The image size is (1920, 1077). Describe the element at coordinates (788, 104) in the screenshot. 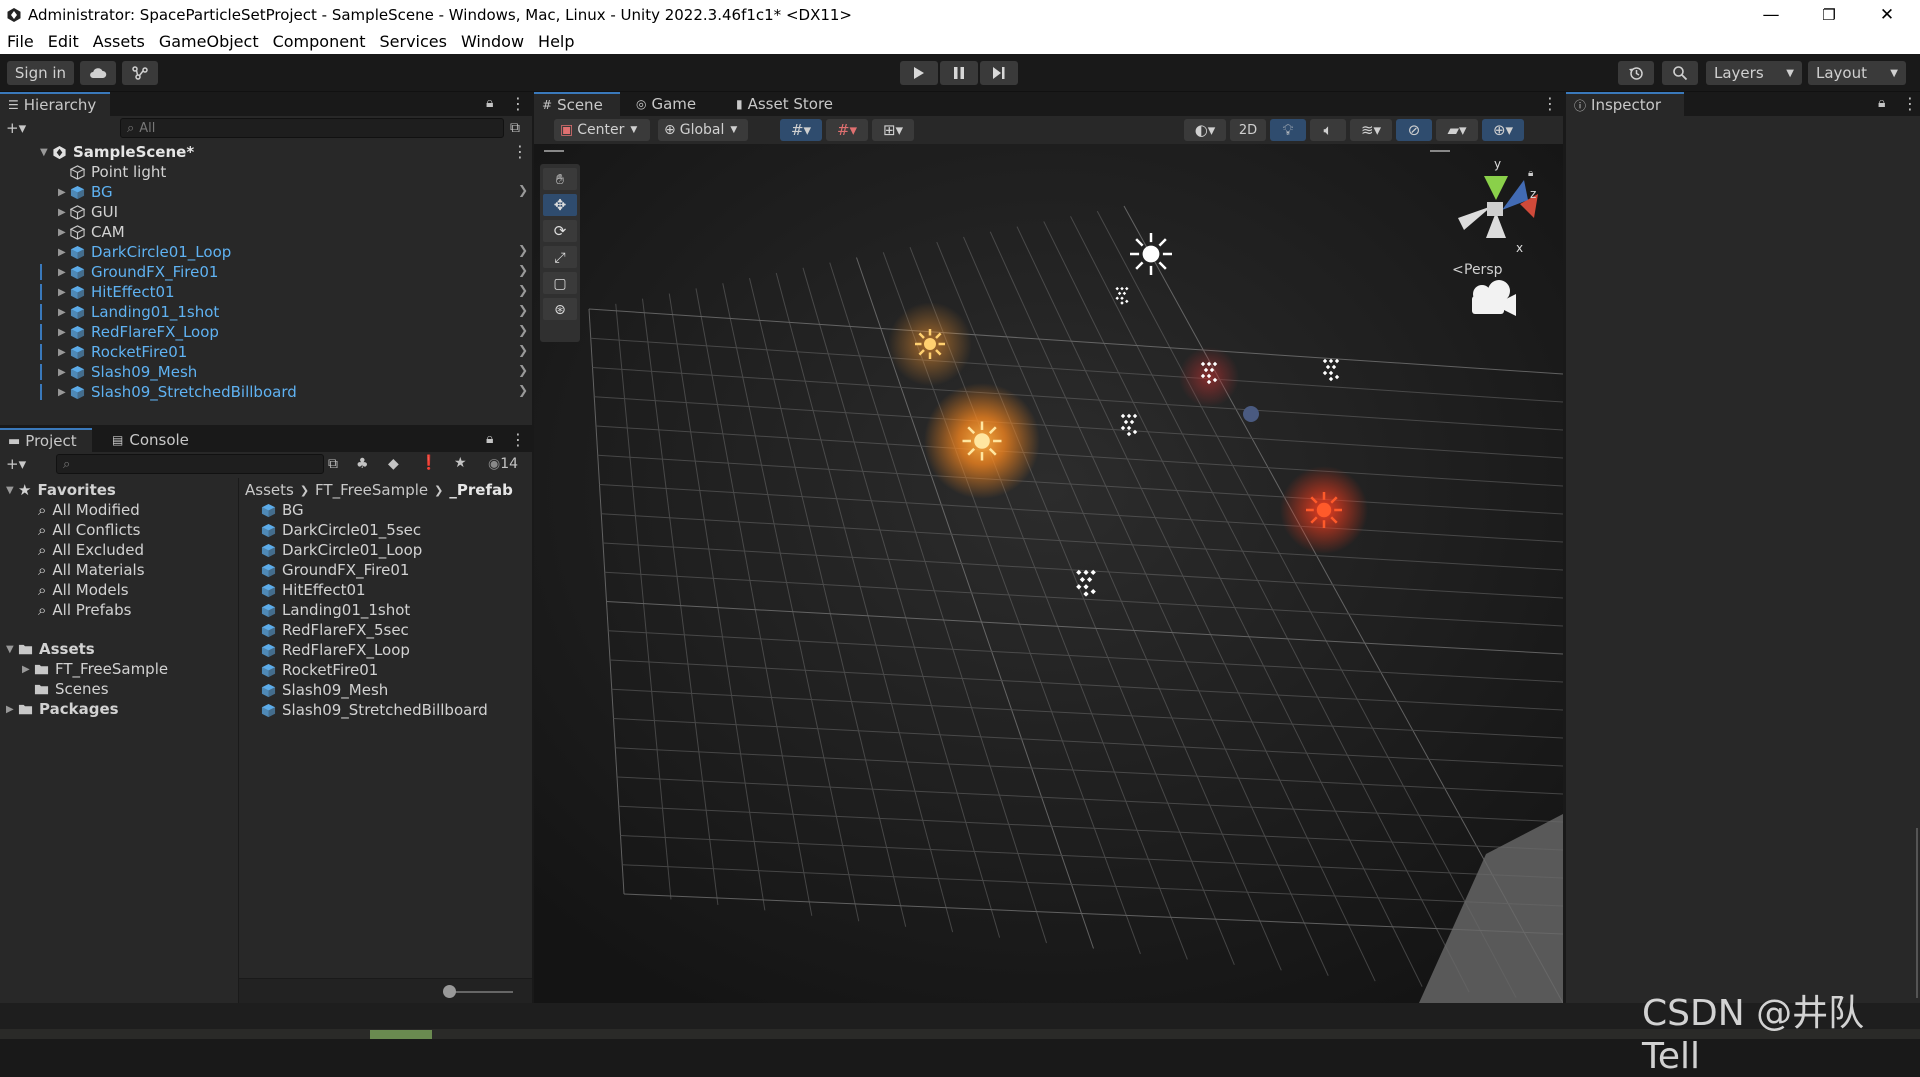

I see `tab-asset-store: ▮ Asset Store` at that location.